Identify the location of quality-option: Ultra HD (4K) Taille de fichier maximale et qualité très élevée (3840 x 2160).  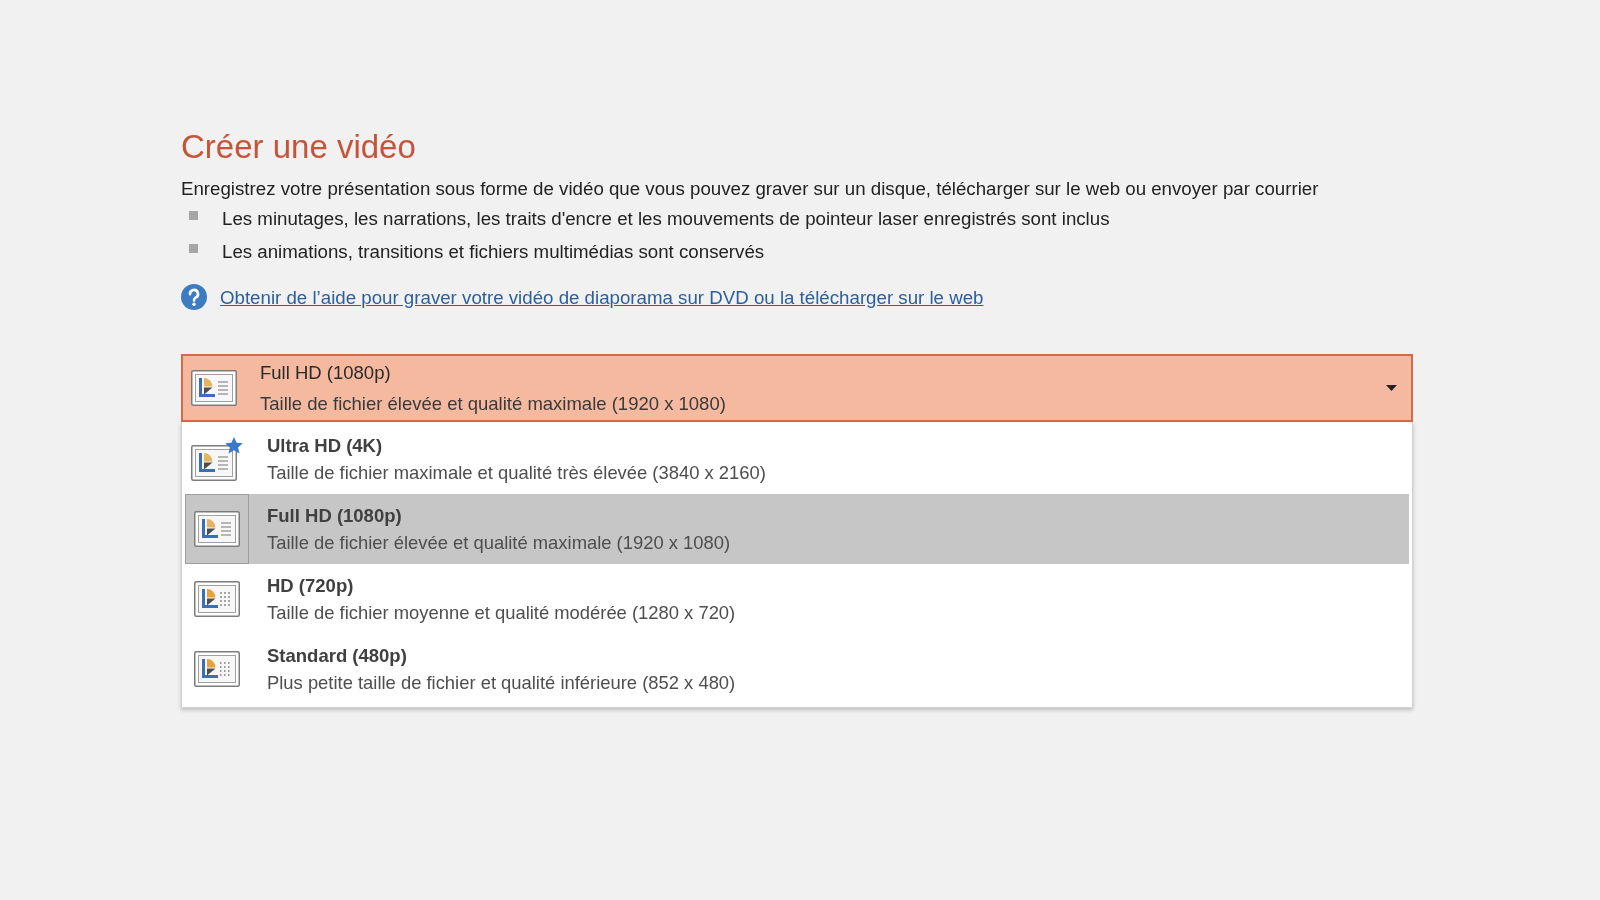
(797, 459).